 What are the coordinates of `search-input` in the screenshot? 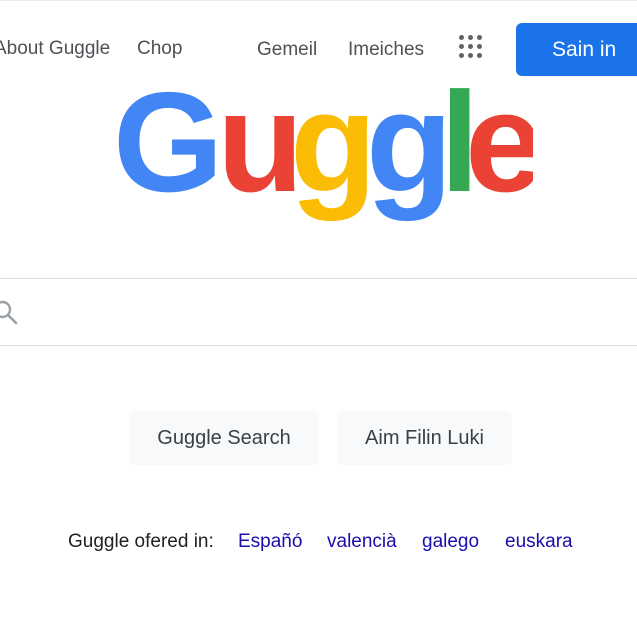 It's located at (338, 313).